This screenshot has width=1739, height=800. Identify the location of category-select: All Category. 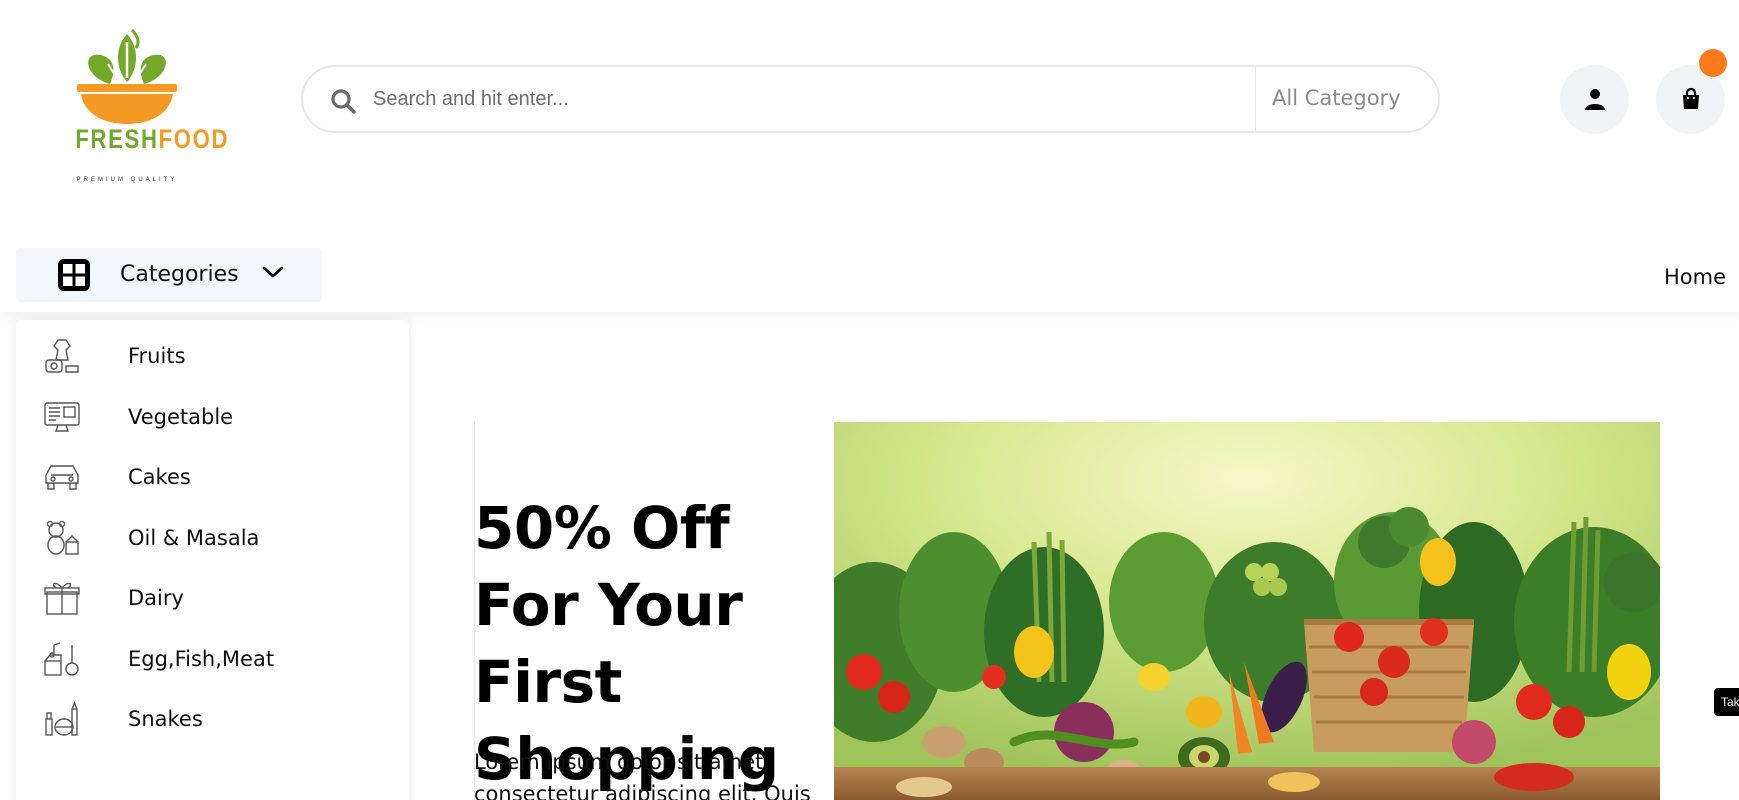
(1336, 98).